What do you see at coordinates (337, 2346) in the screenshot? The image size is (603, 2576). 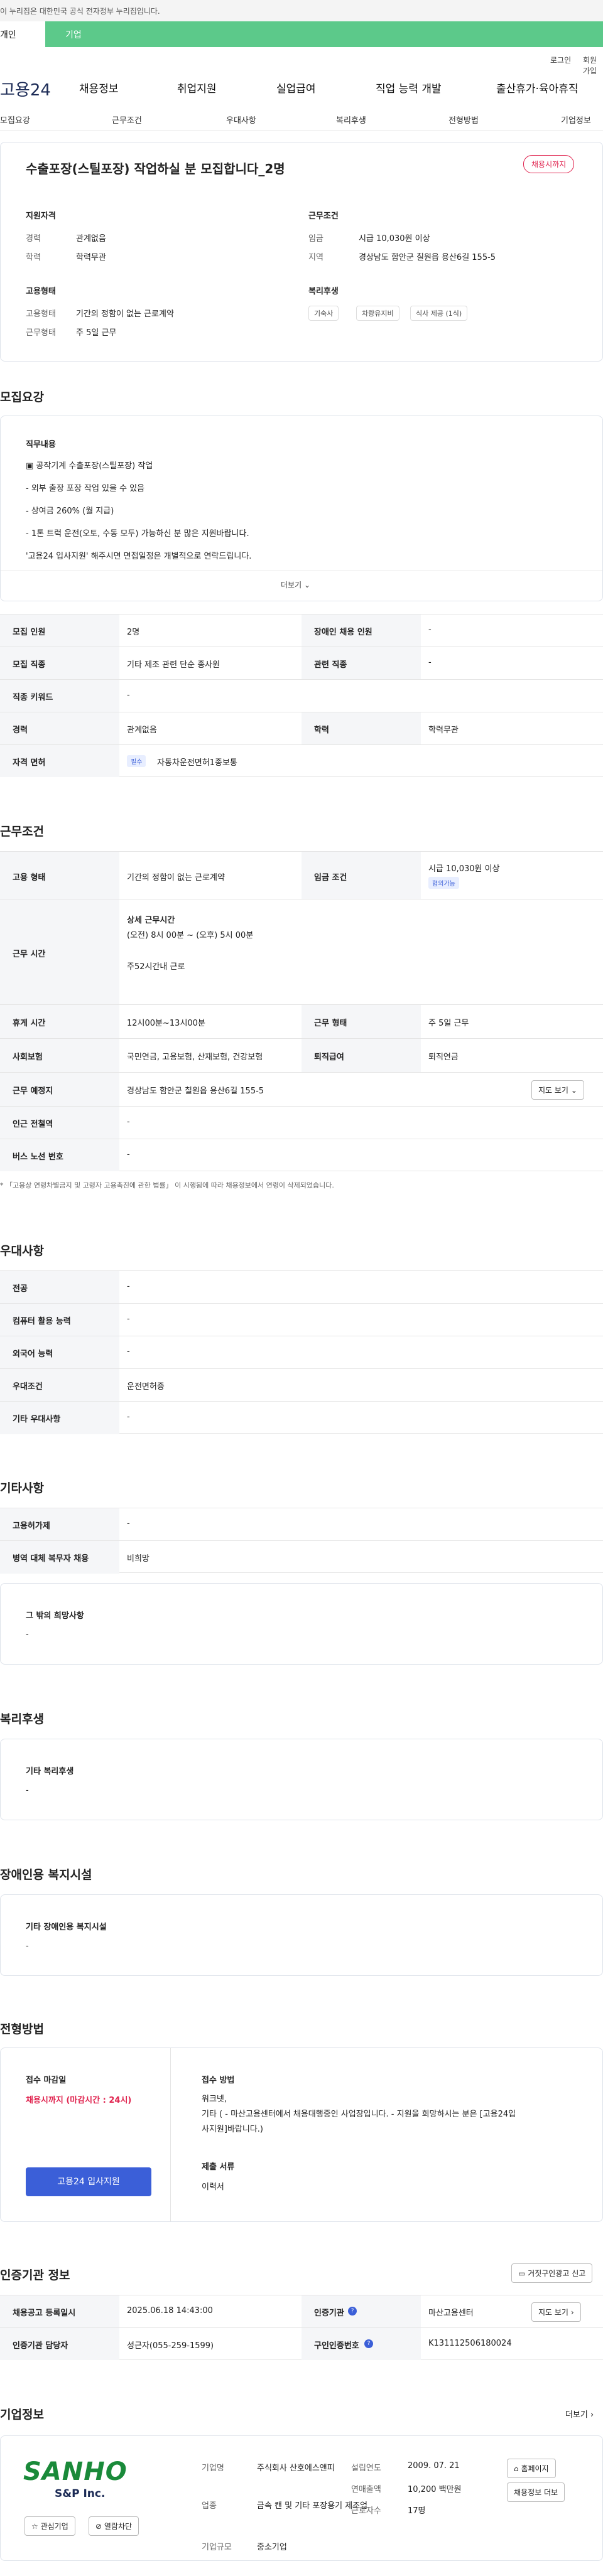 I see `agency-cell: 구인인증번호` at bounding box center [337, 2346].